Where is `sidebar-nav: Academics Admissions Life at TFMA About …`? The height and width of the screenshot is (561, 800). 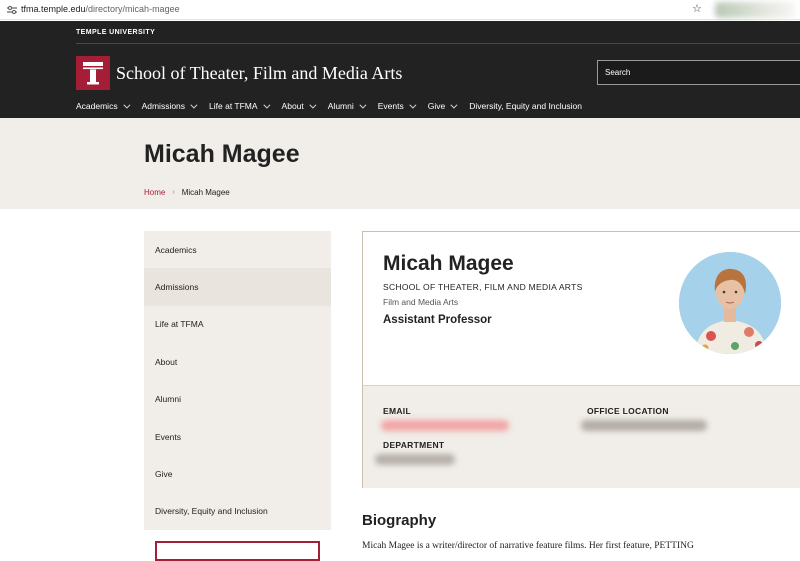 sidebar-nav: Academics Admissions Life at TFMA About … is located at coordinates (237, 380).